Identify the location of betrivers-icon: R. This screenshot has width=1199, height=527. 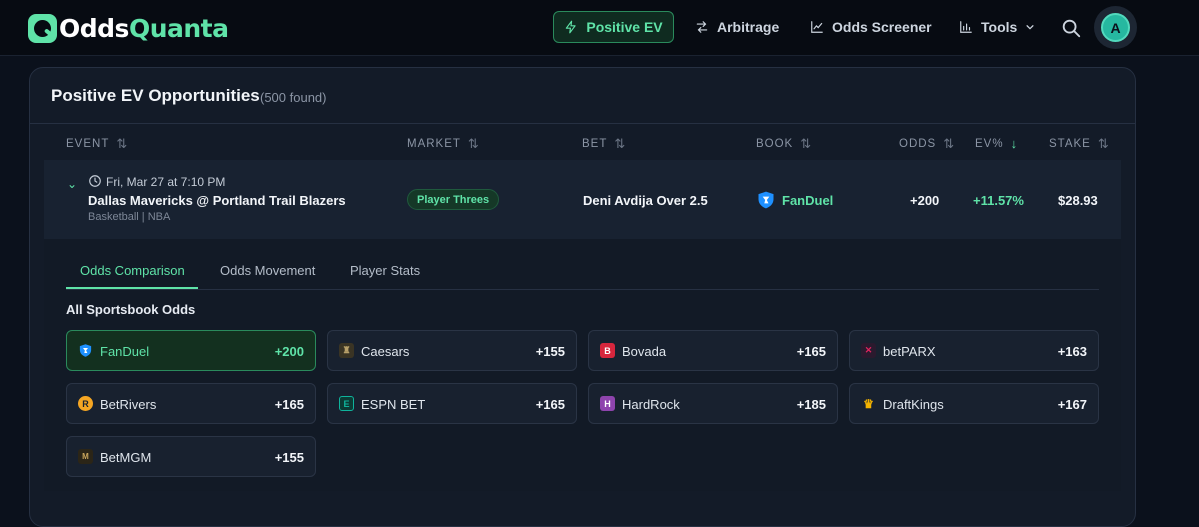
(85, 403).